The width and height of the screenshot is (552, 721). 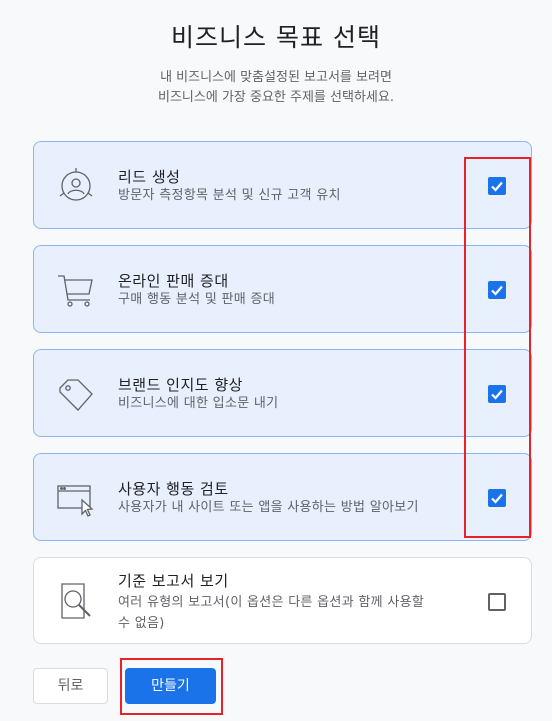 What do you see at coordinates (70, 686) in the screenshot?
I see `back-button: 뒤로` at bounding box center [70, 686].